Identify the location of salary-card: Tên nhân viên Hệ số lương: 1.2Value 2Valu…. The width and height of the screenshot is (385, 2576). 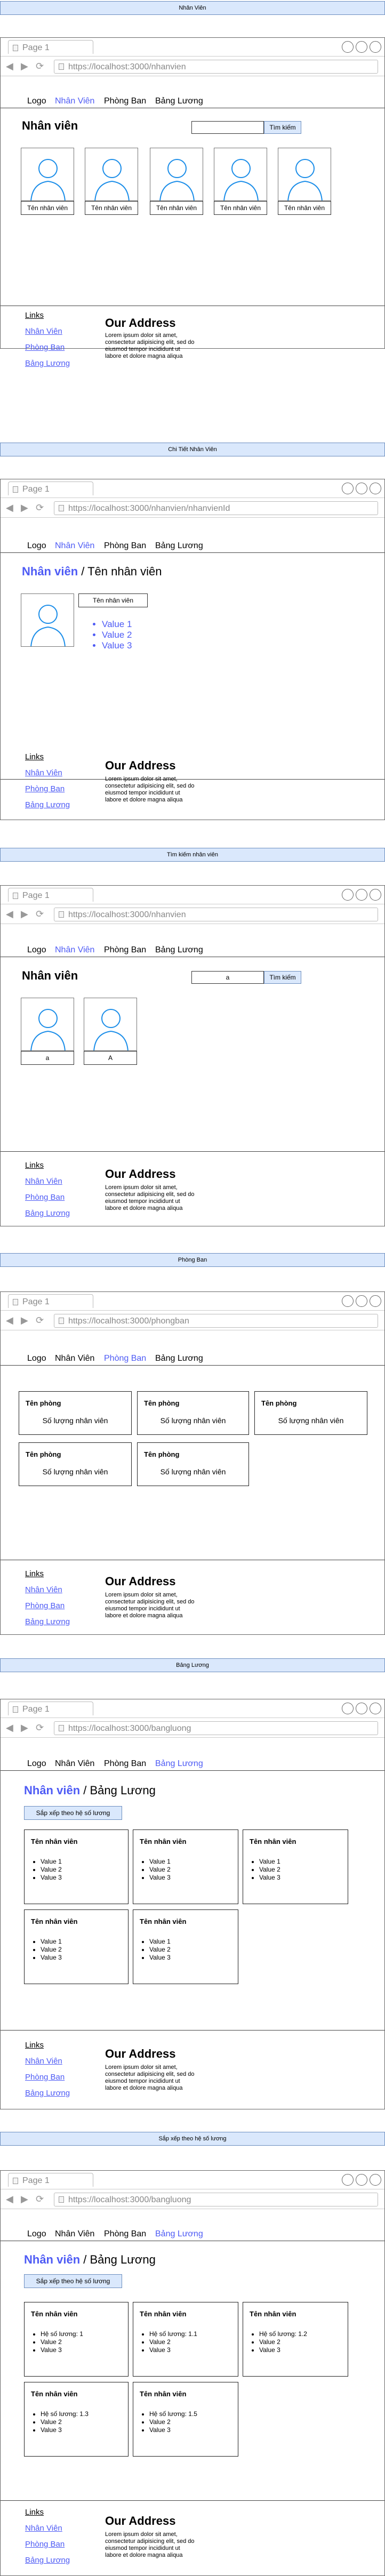
(295, 2340).